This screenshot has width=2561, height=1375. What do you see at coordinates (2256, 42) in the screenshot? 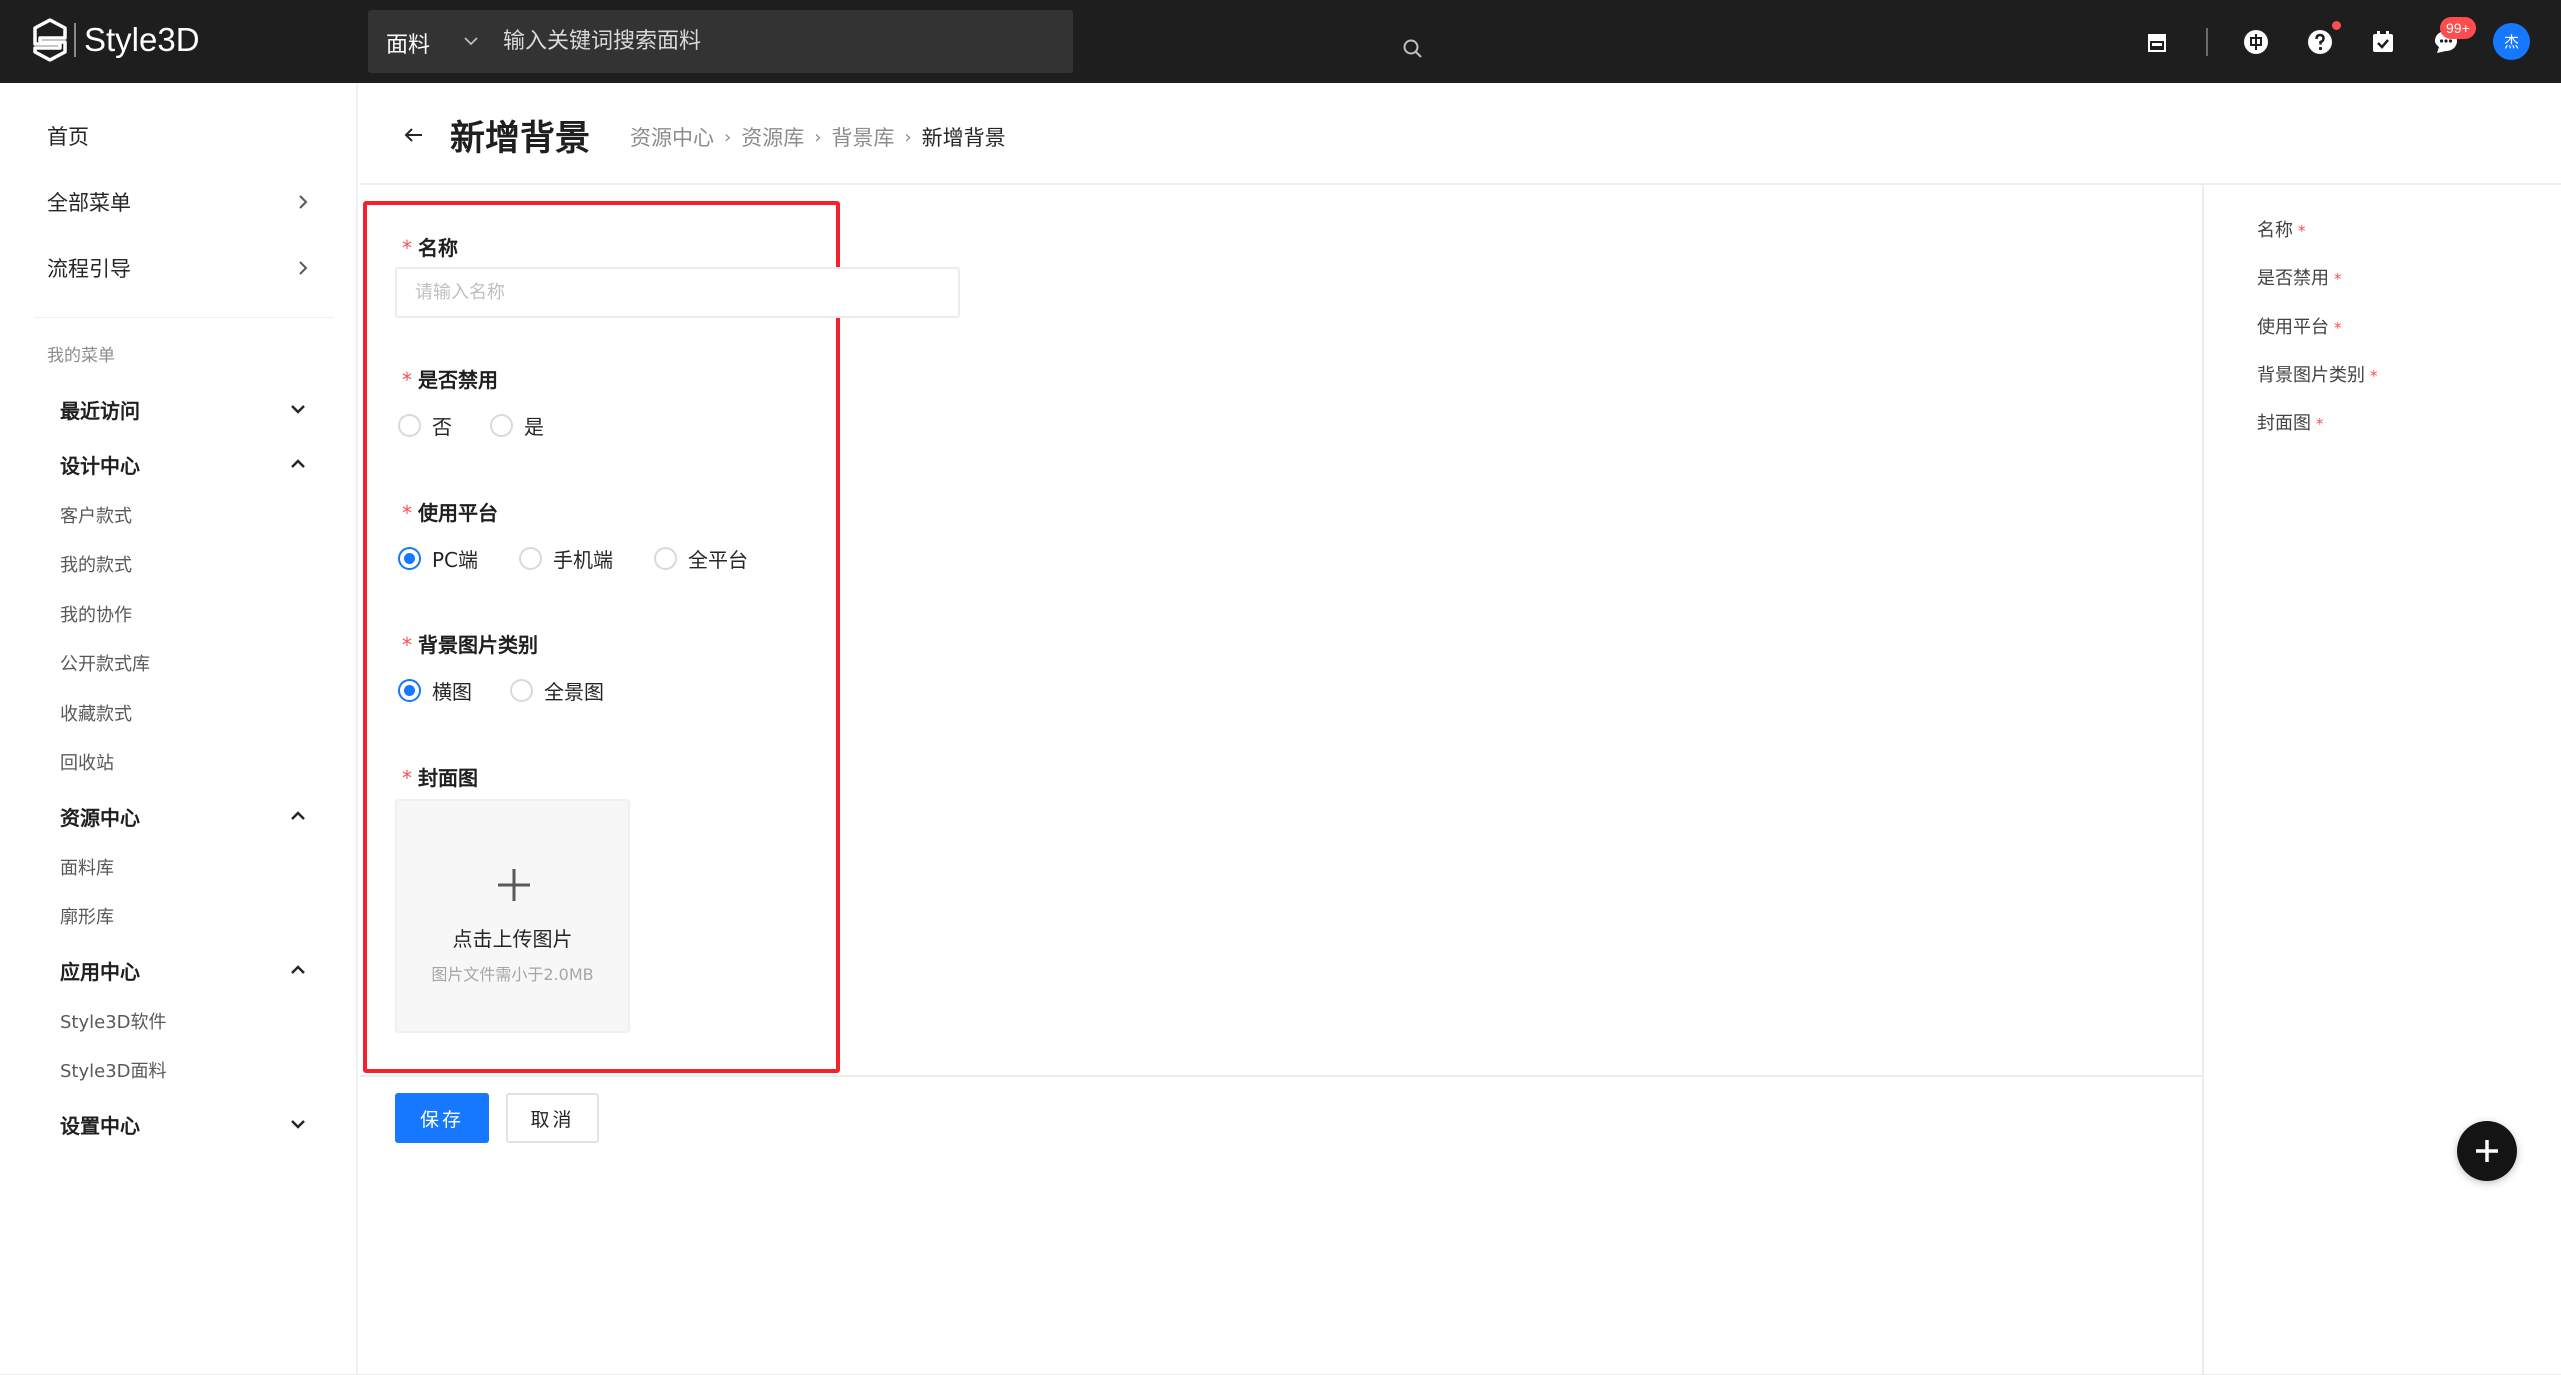
I see `language-icon` at bounding box center [2256, 42].